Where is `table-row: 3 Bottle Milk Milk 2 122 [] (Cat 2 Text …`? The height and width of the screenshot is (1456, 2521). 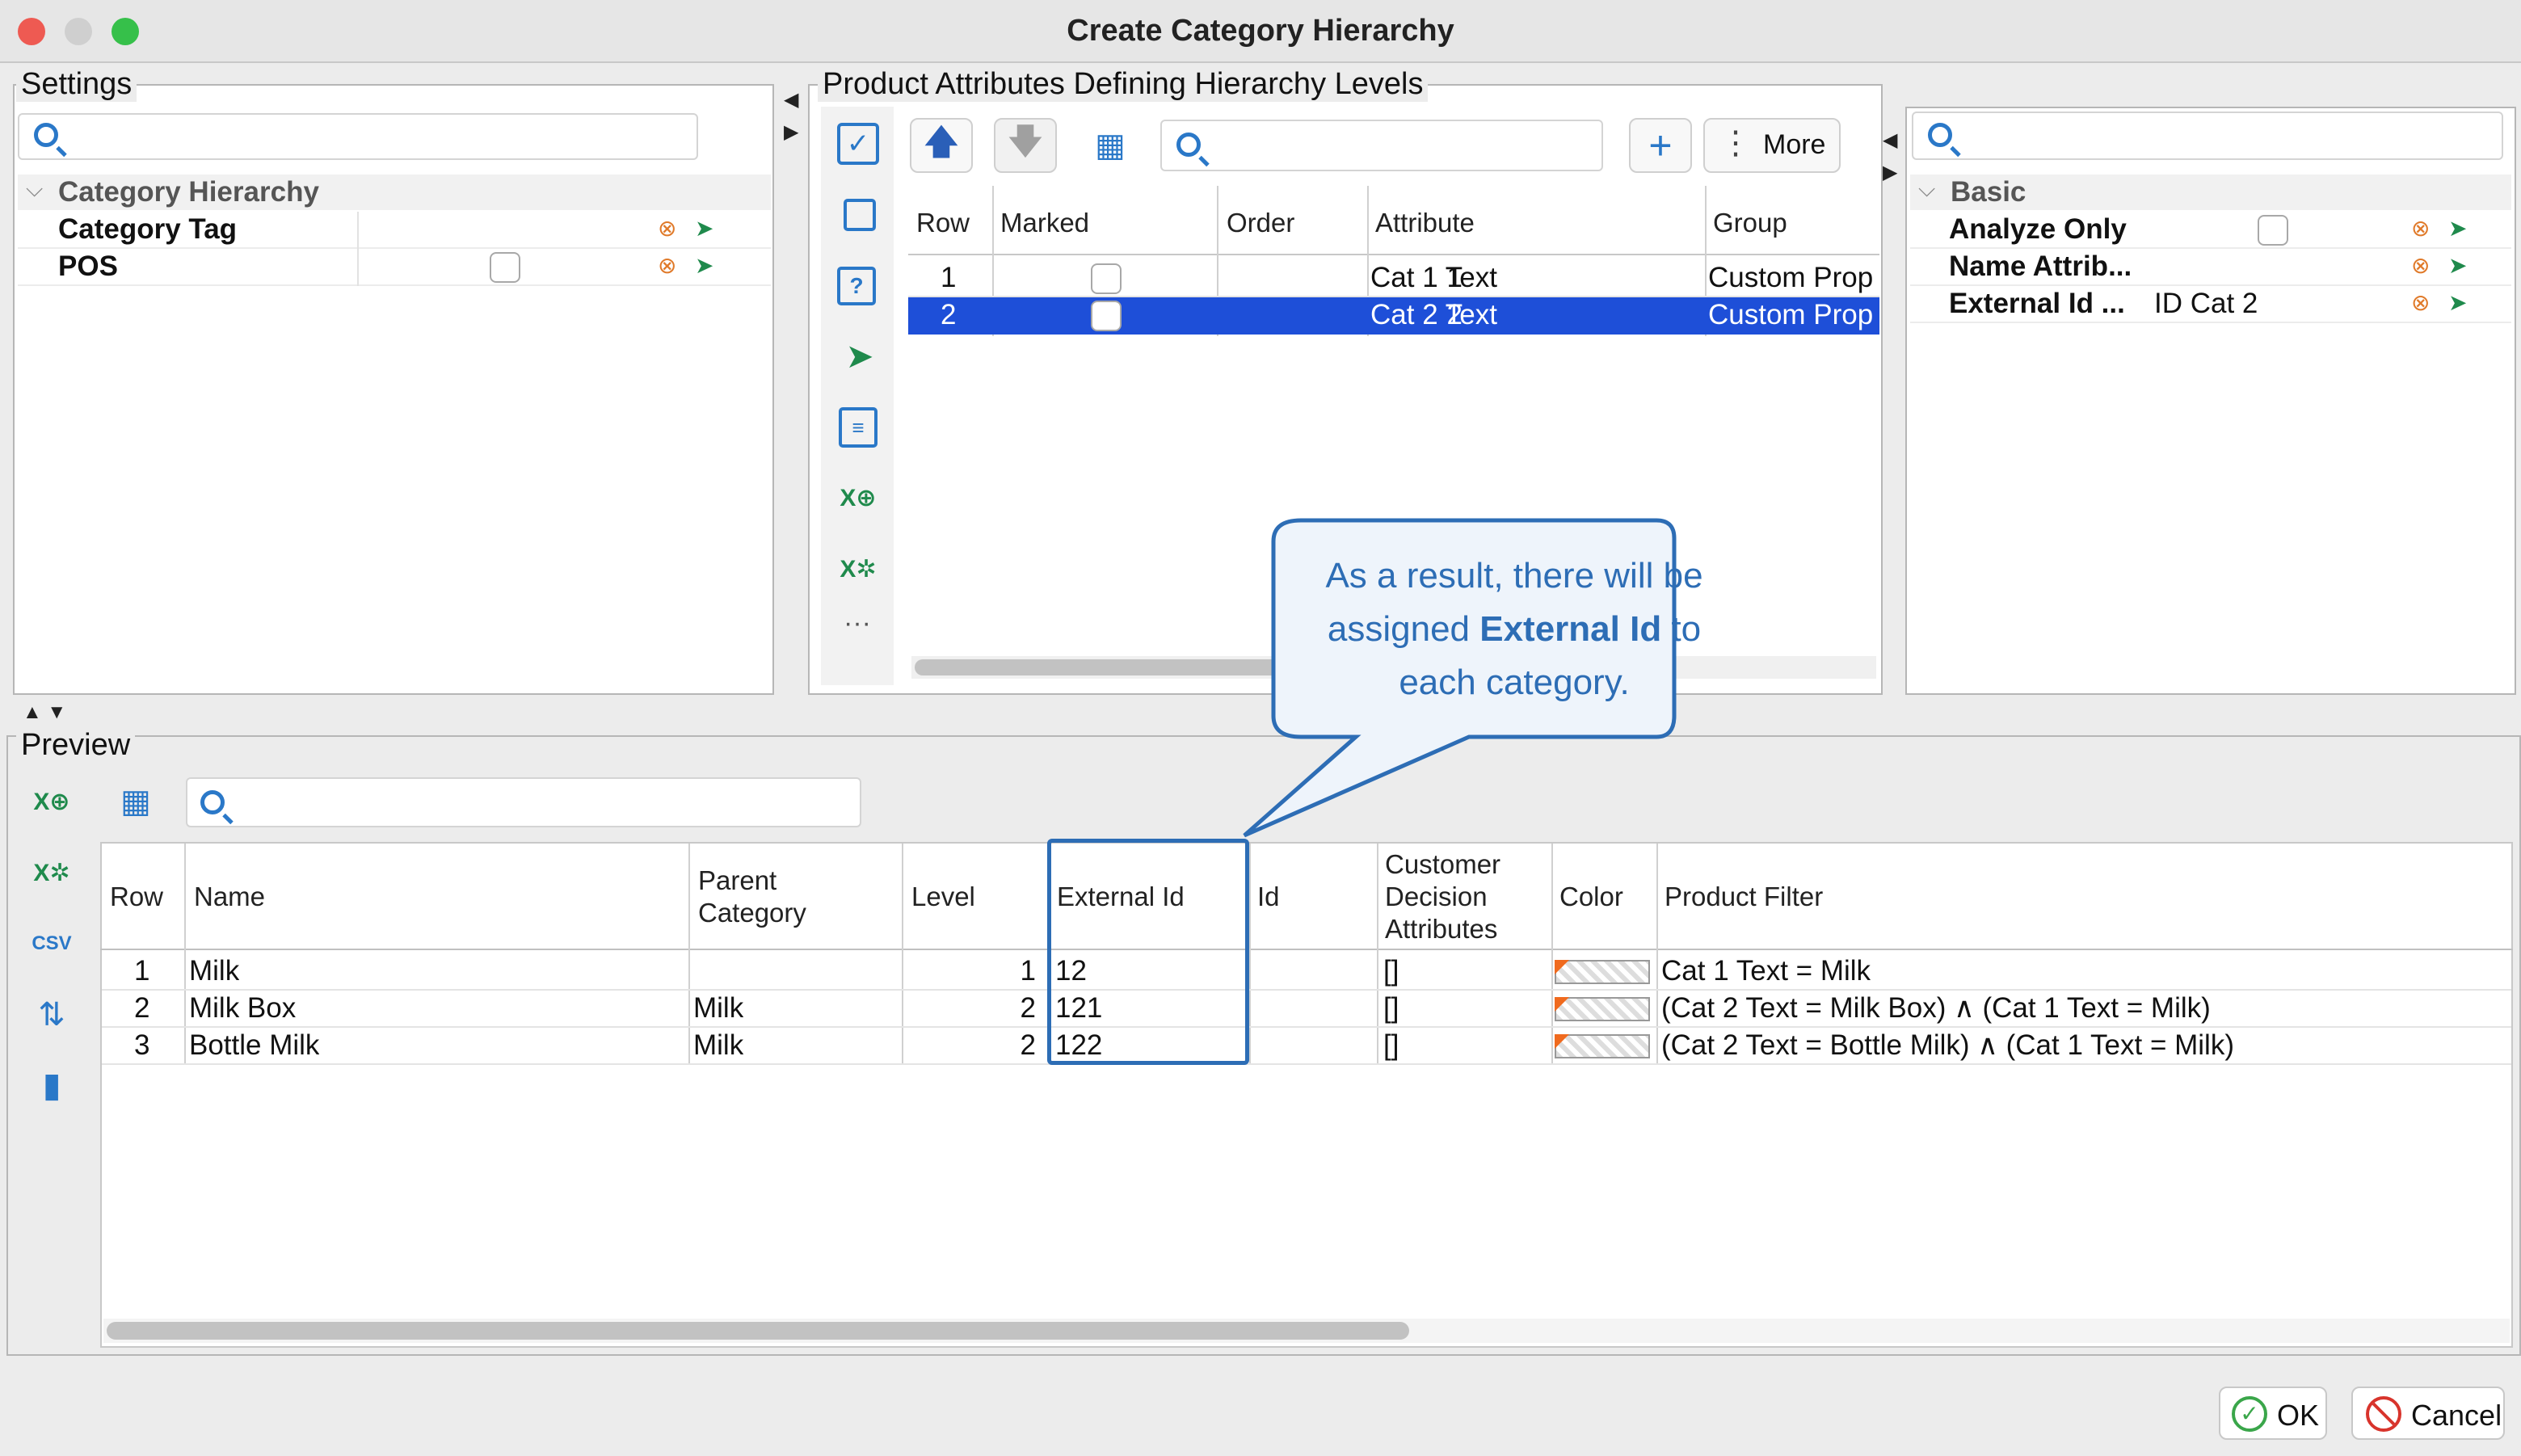
table-row: 3 Bottle Milk Milk 2 122 [] (Cat 2 Text … is located at coordinates (1306, 1046).